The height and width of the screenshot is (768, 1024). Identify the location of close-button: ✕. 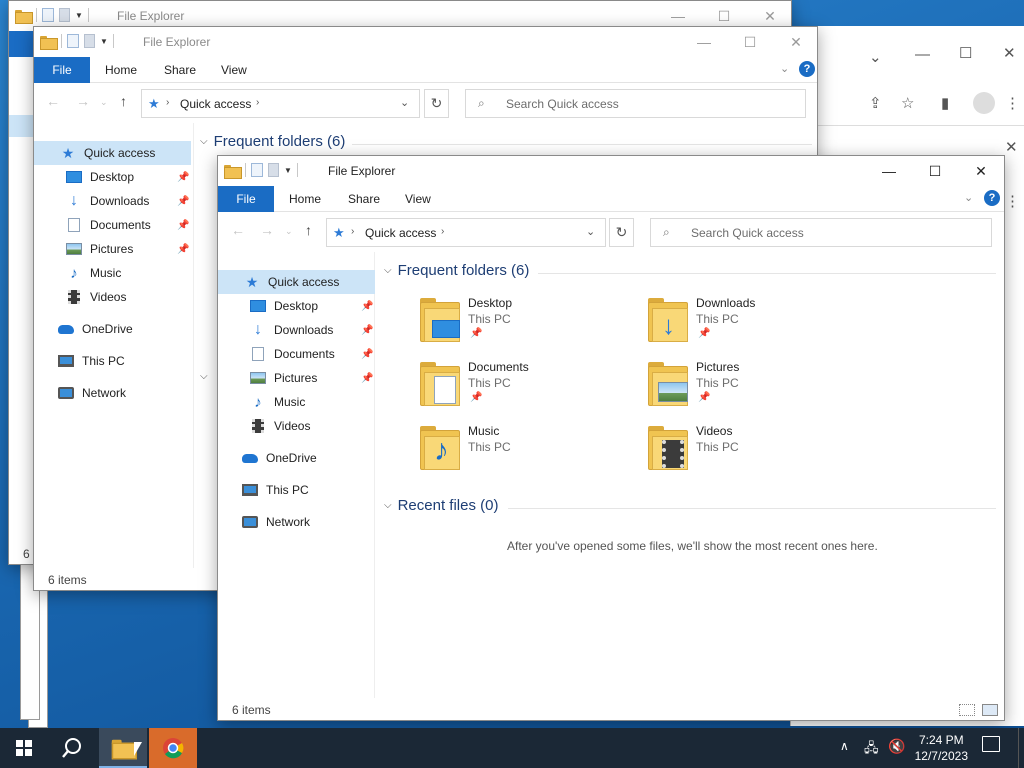
(795, 42).